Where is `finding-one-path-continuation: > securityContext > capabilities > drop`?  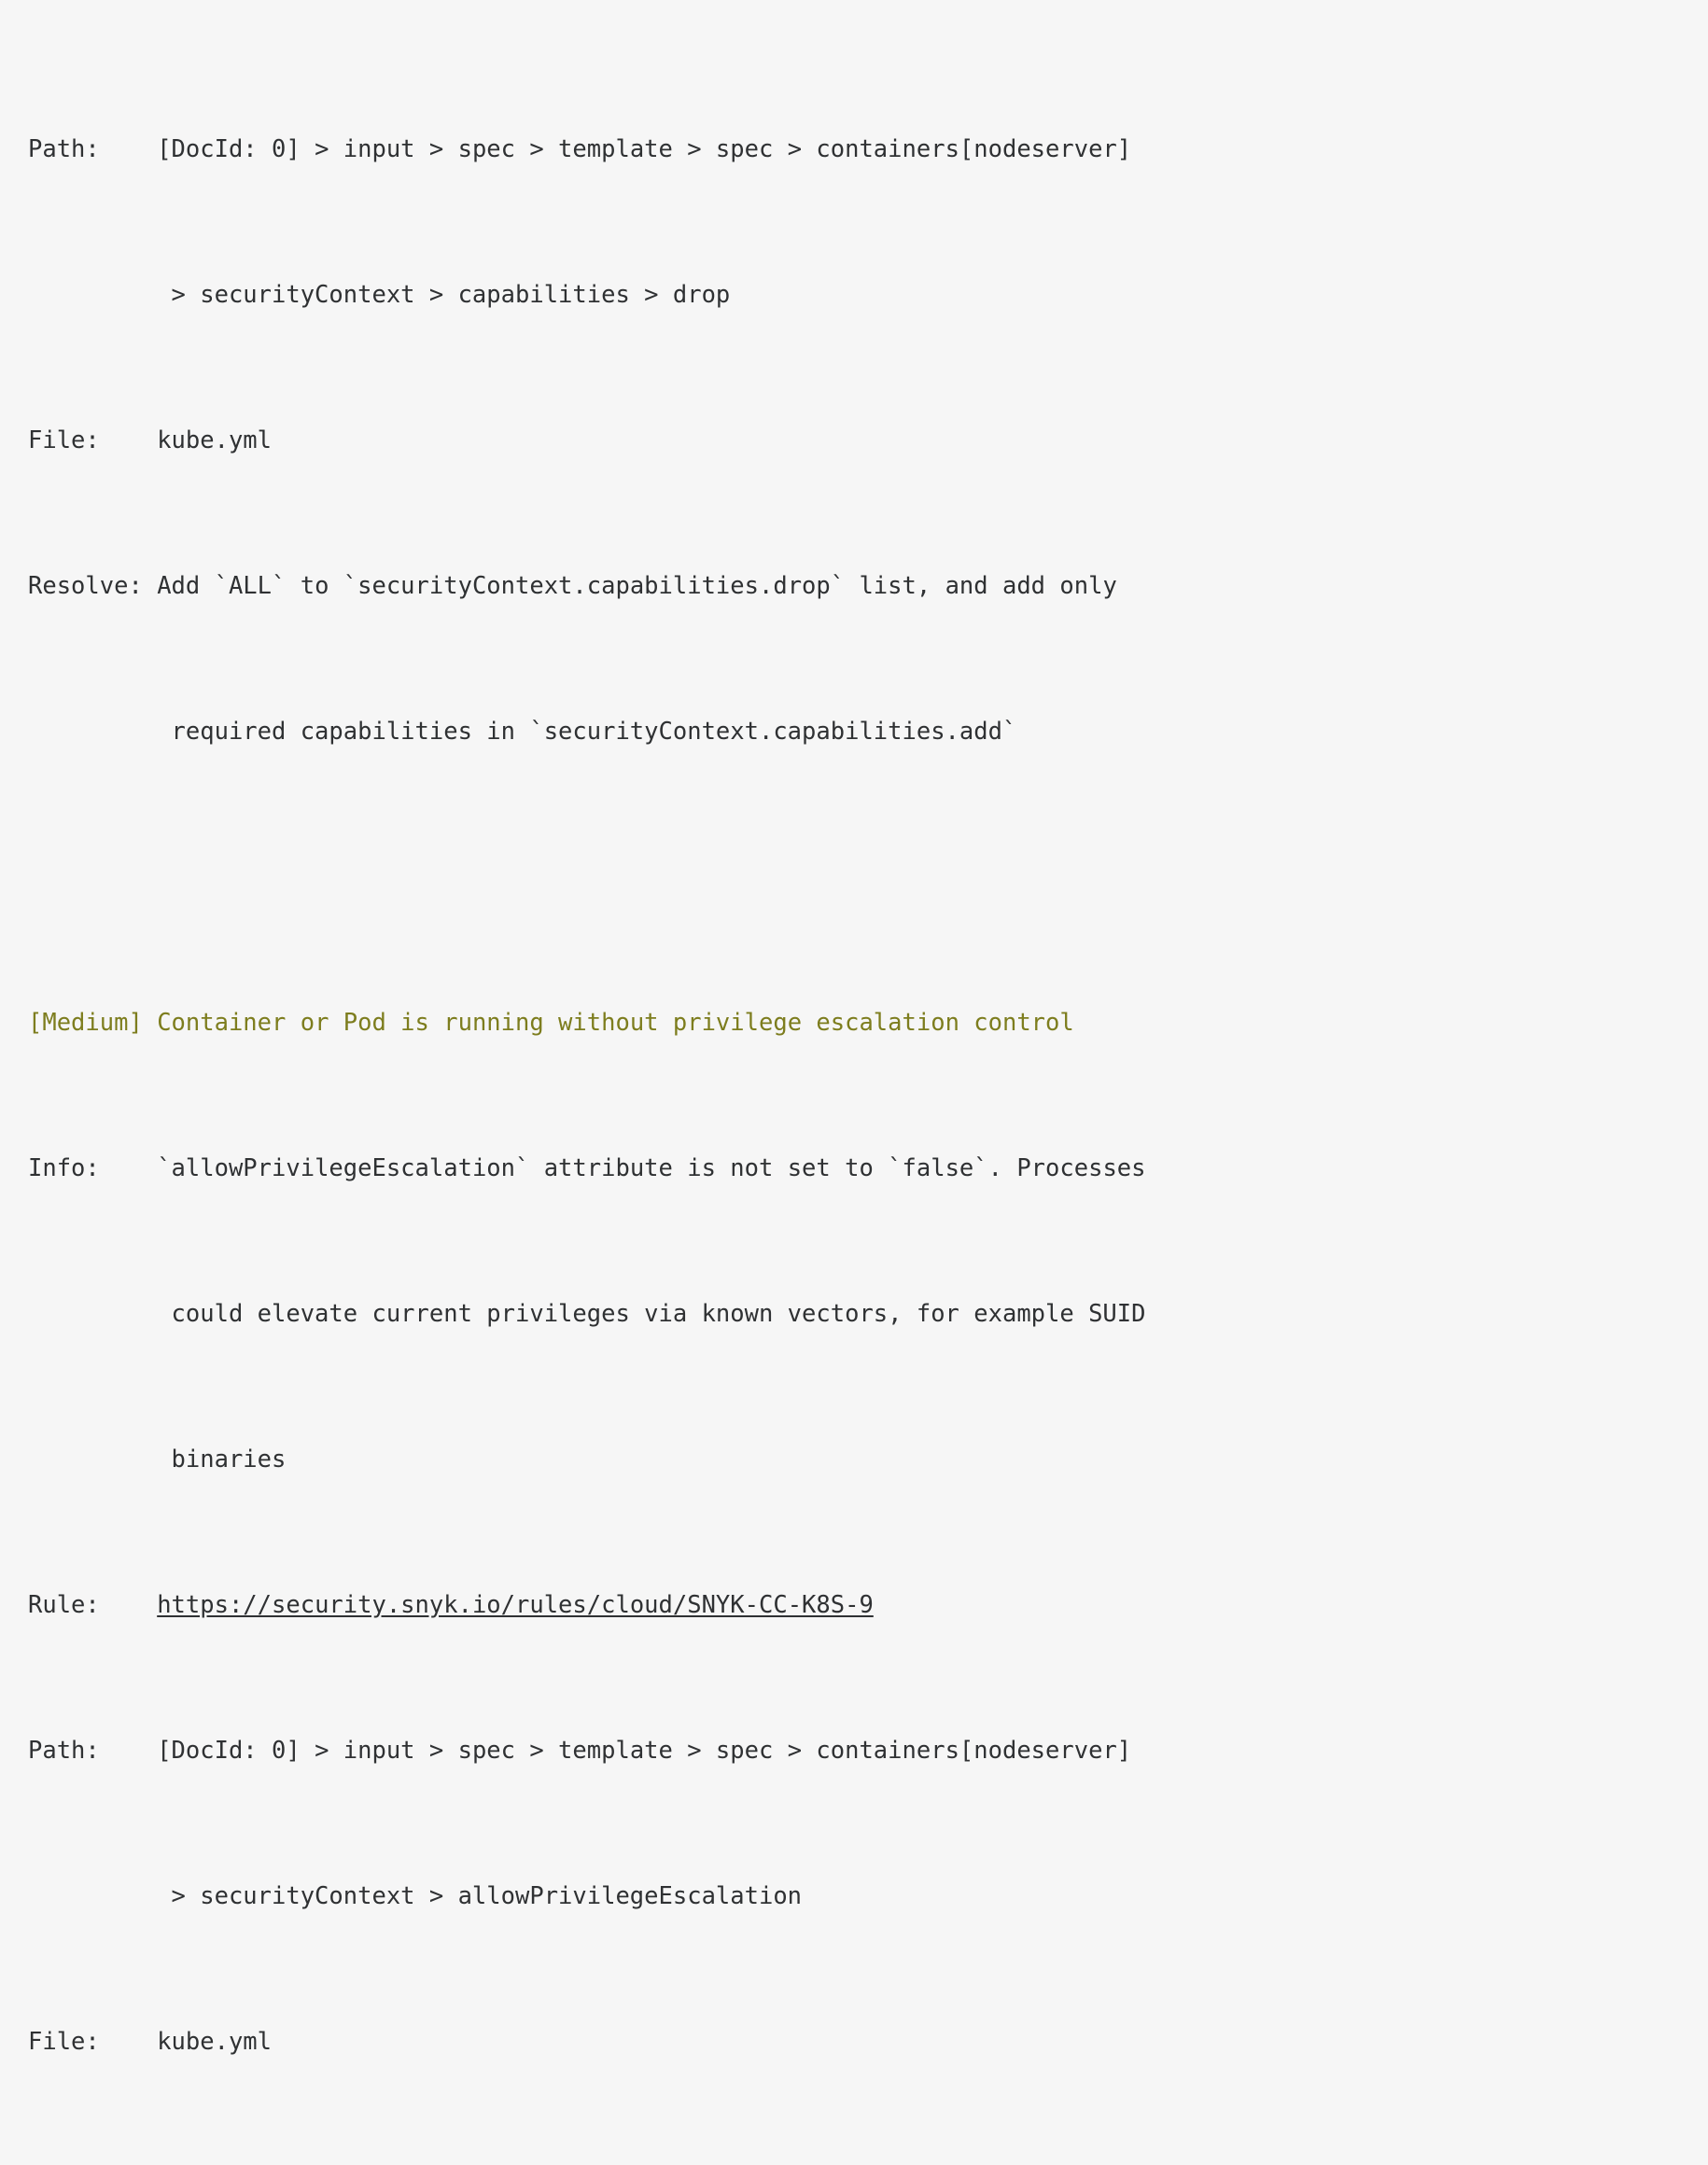
finding-one-path-continuation: > securityContext > capabilities > drop is located at coordinates (868, 295).